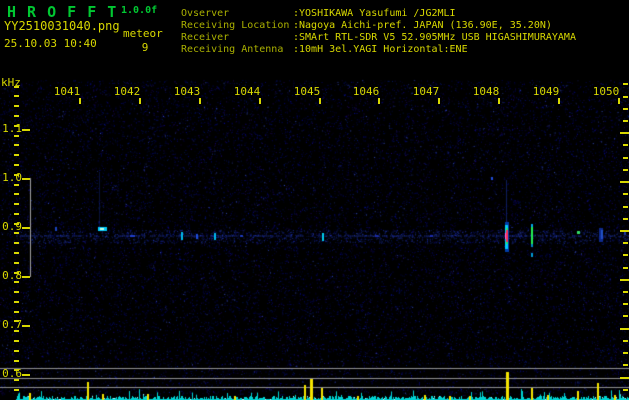  I want to click on x-tick-label-1044: 1044, so click(247, 91).